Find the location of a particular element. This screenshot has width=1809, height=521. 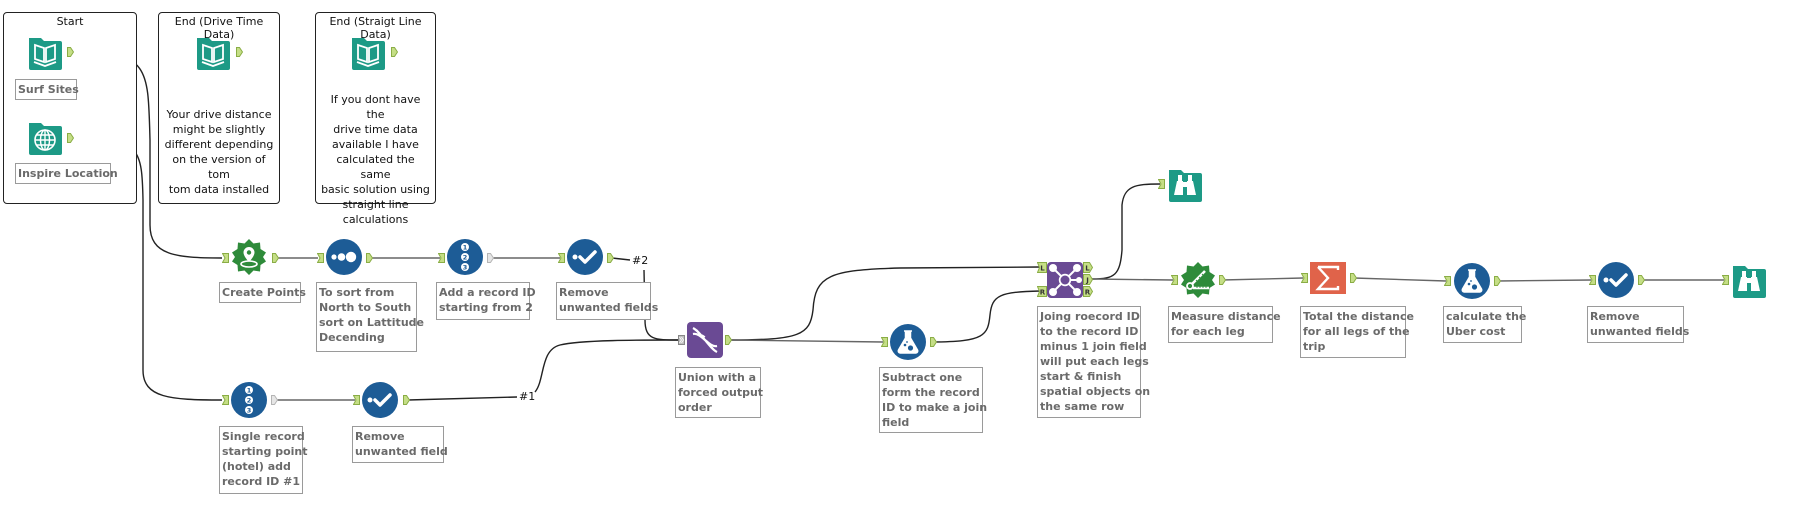

tool-select-final is located at coordinates (1616, 280).